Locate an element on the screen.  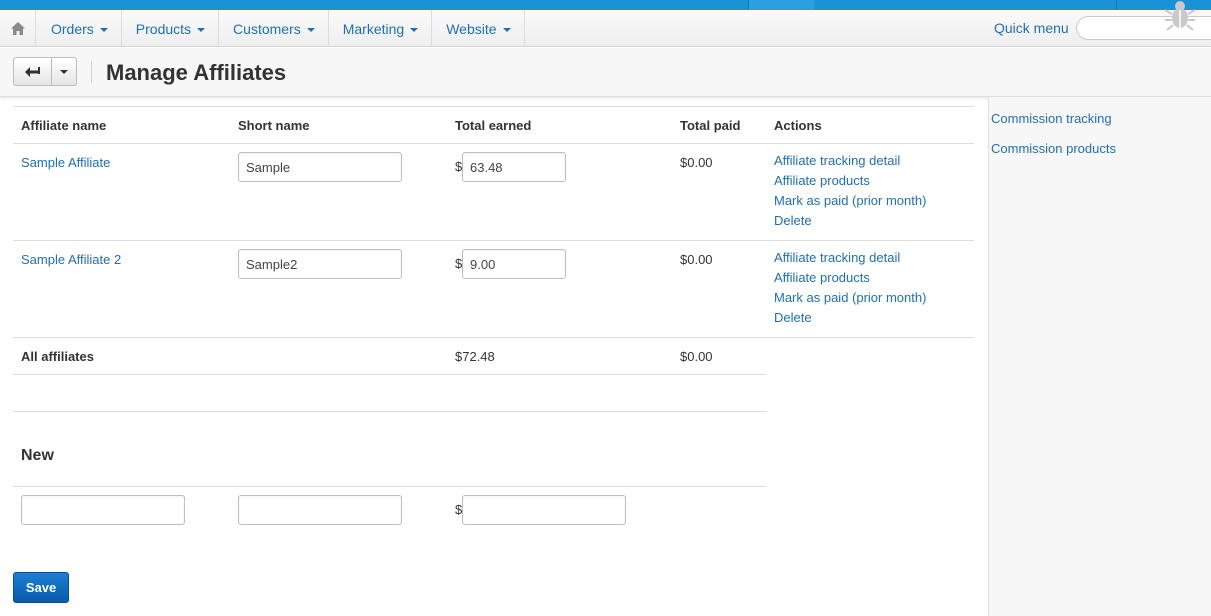
back-button is located at coordinates (33, 71).